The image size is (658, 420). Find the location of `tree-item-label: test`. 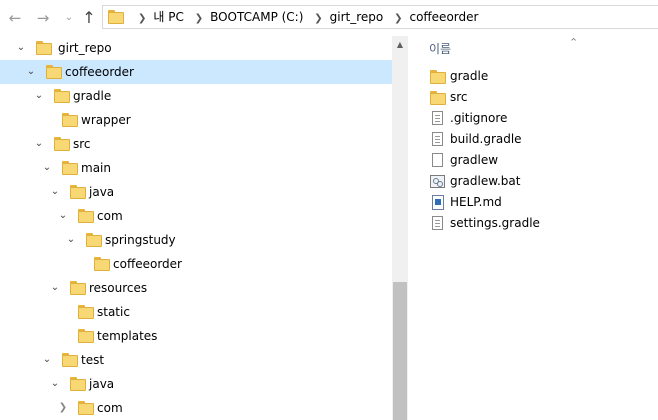

tree-item-label: test is located at coordinates (93, 360).